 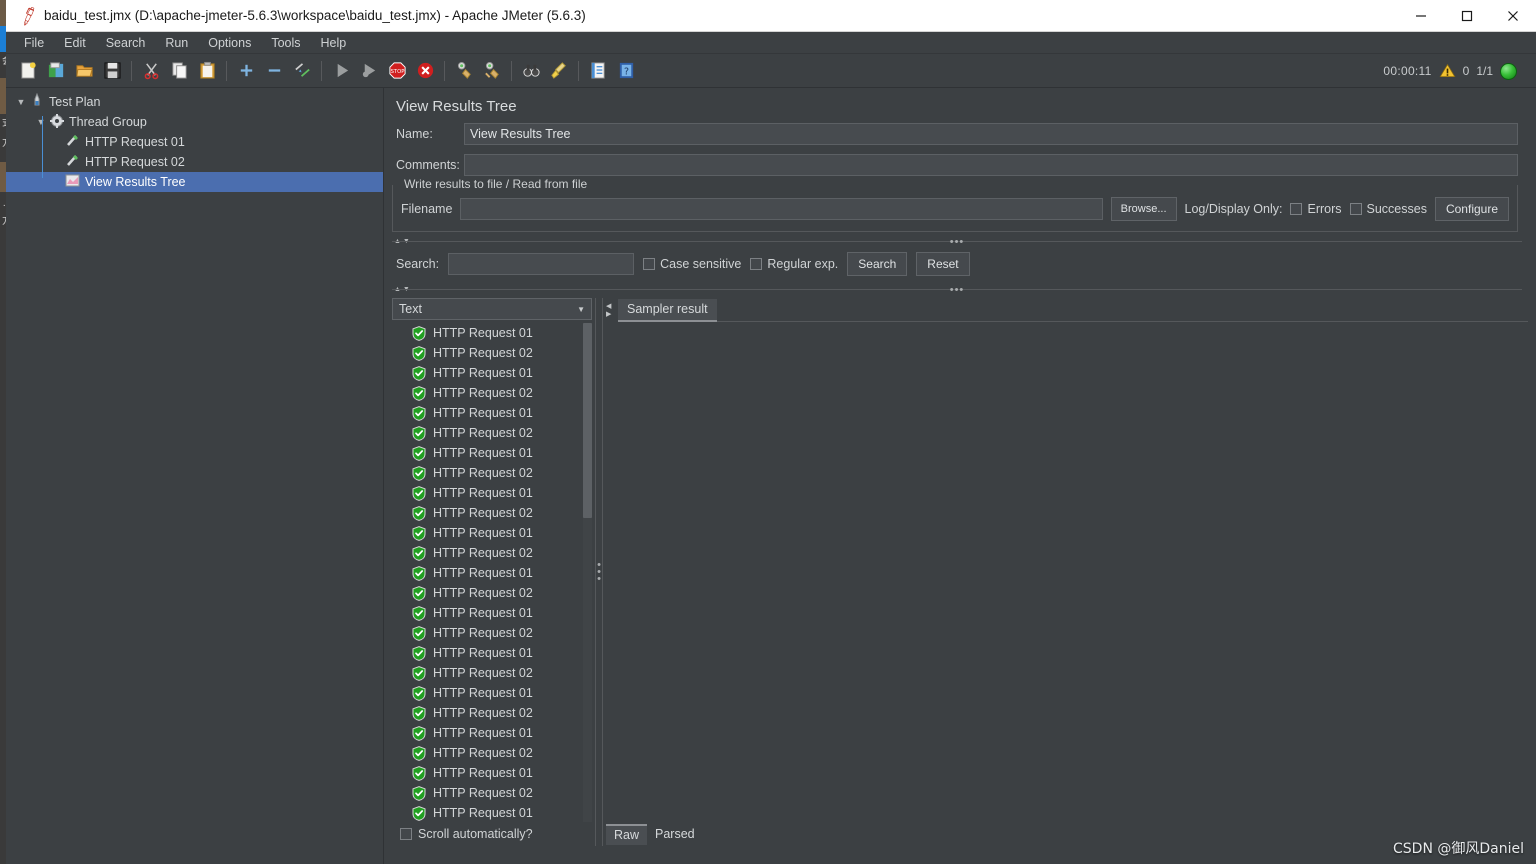 I want to click on tree-node-http-request-01: HTTP Request 01, so click(x=194, y=142).